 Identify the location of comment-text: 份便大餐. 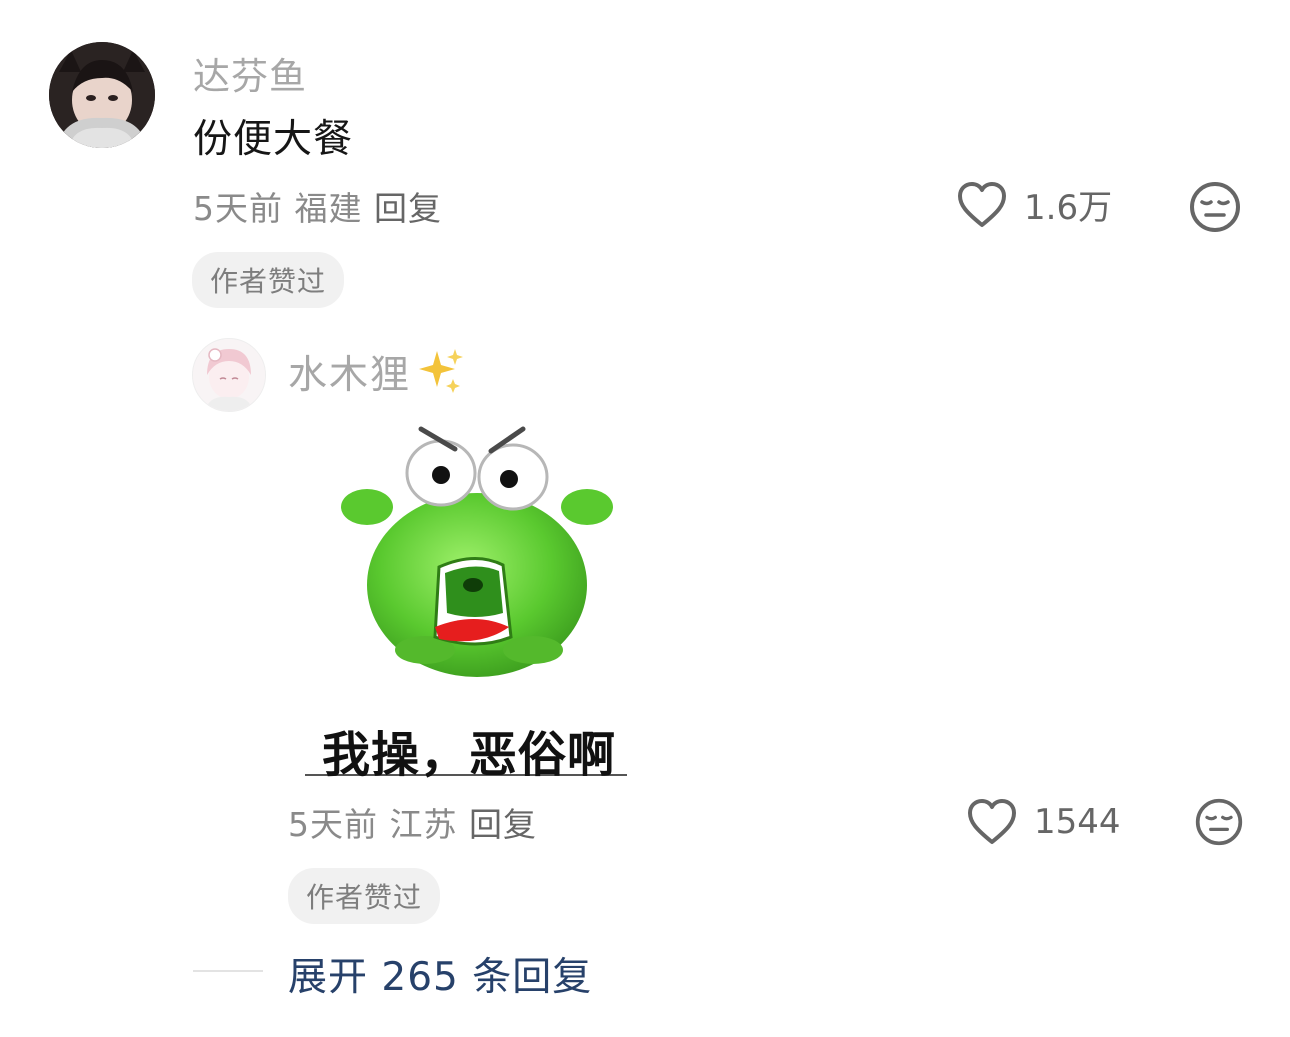
(273, 139).